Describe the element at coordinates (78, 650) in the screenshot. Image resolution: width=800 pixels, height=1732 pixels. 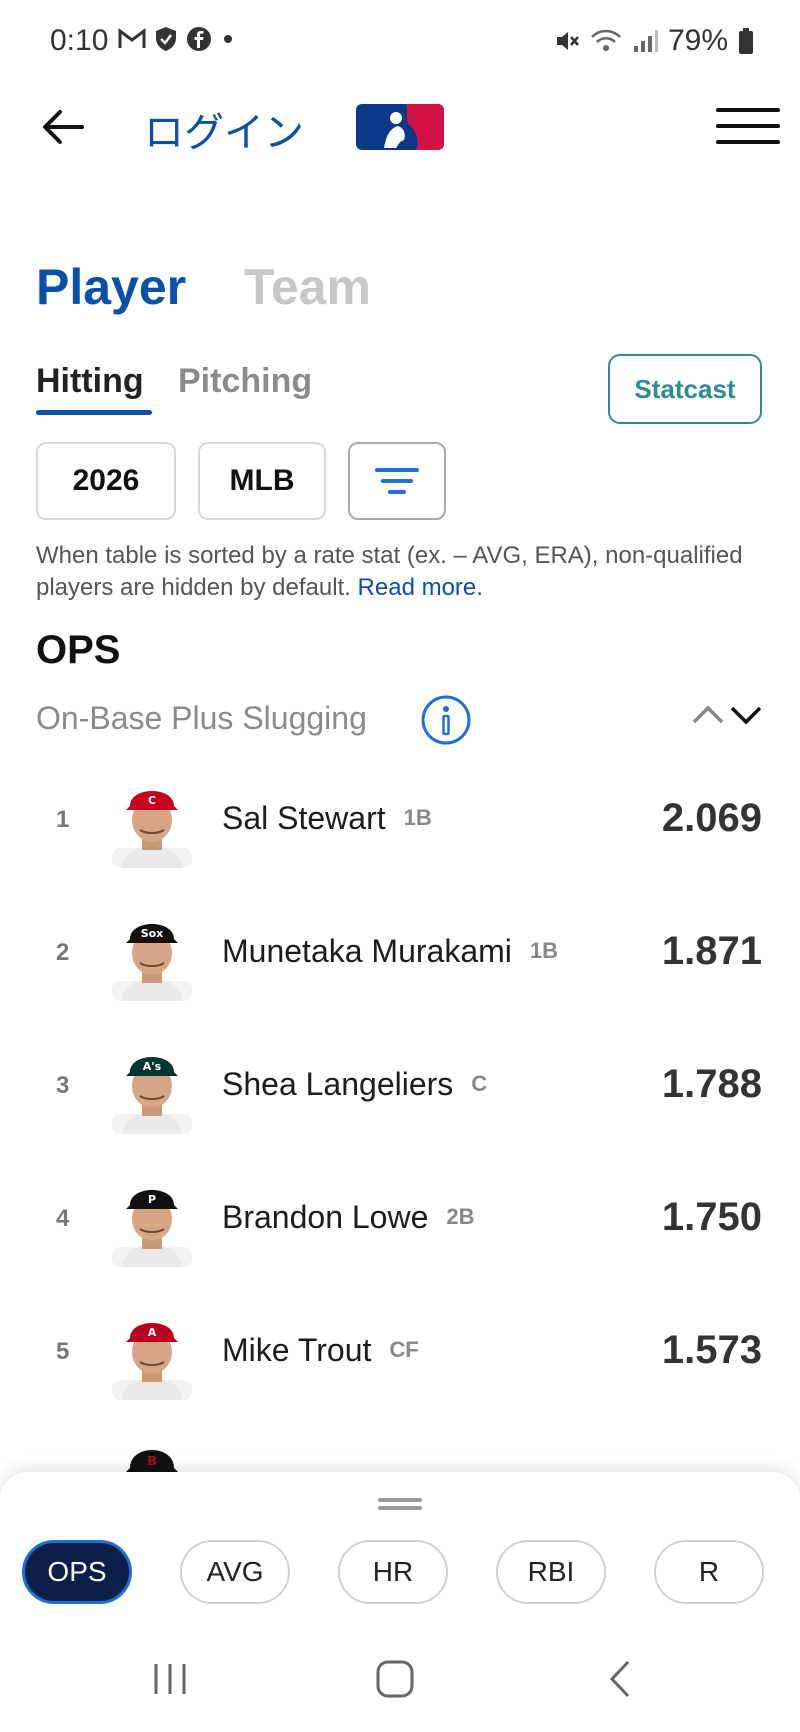
I see `stat-title: OPS` at that location.